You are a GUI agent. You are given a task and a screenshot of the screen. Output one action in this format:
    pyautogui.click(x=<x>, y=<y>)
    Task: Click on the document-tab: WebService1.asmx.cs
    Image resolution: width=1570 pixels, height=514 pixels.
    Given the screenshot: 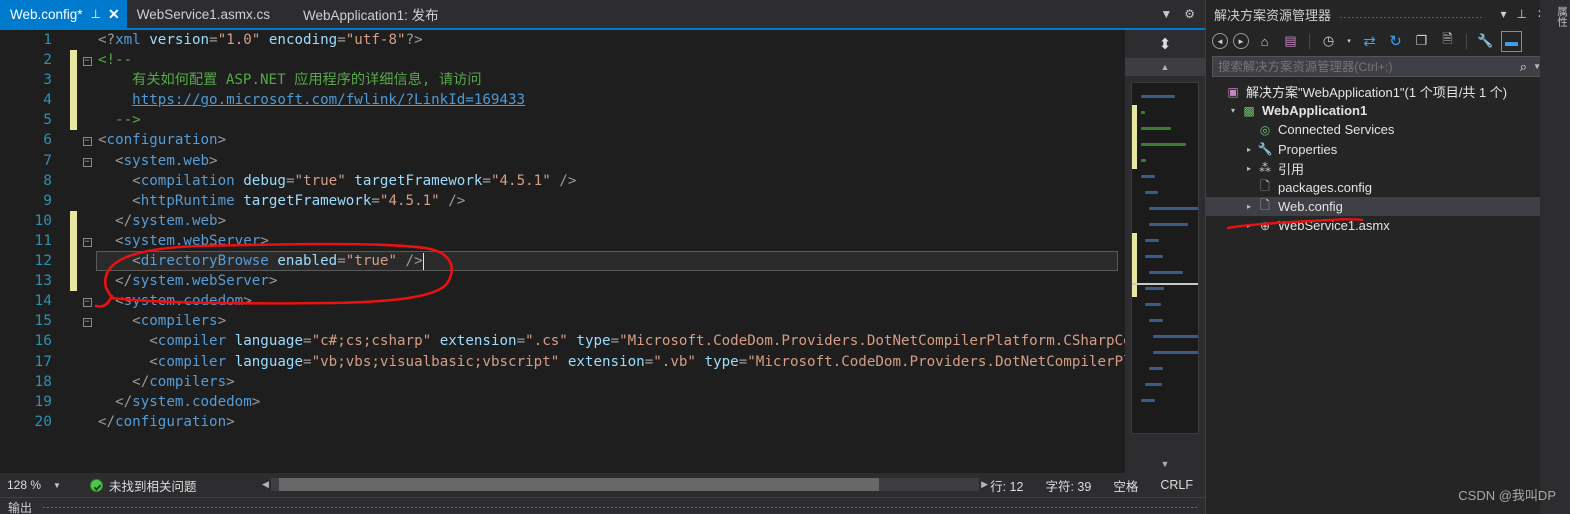 What is the action you would take?
    pyautogui.click(x=202, y=14)
    